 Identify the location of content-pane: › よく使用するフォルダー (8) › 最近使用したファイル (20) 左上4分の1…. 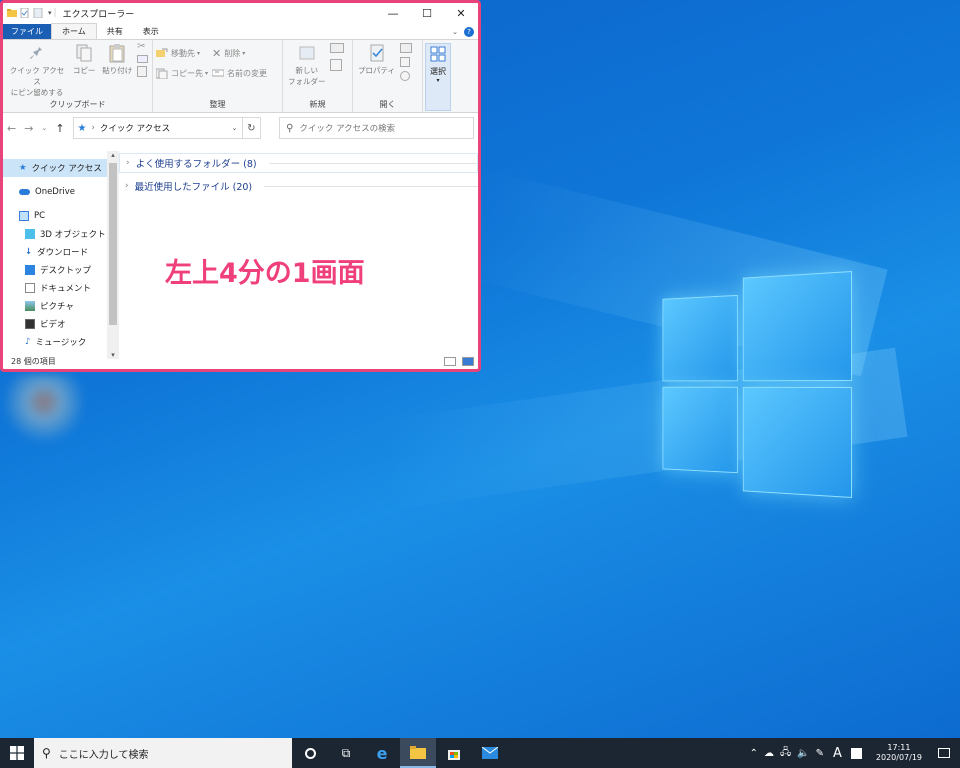
(298, 255).